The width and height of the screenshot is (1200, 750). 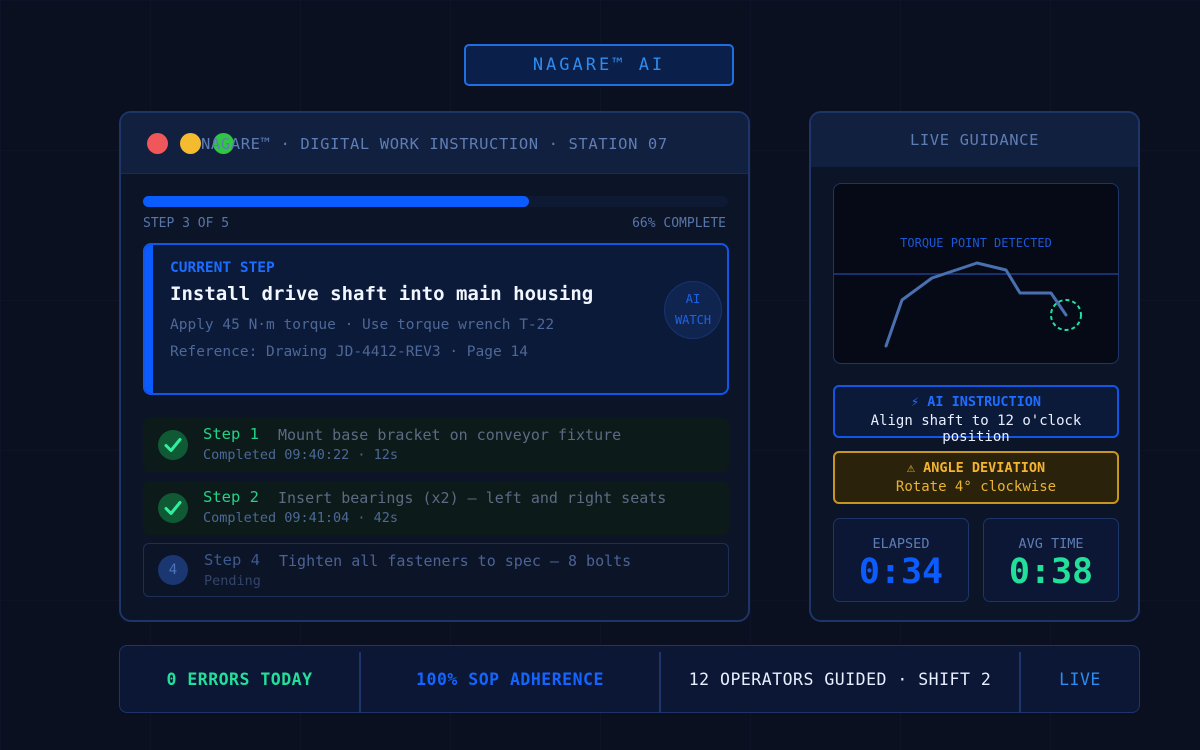 I want to click on minimize-window-button, so click(x=190, y=143).